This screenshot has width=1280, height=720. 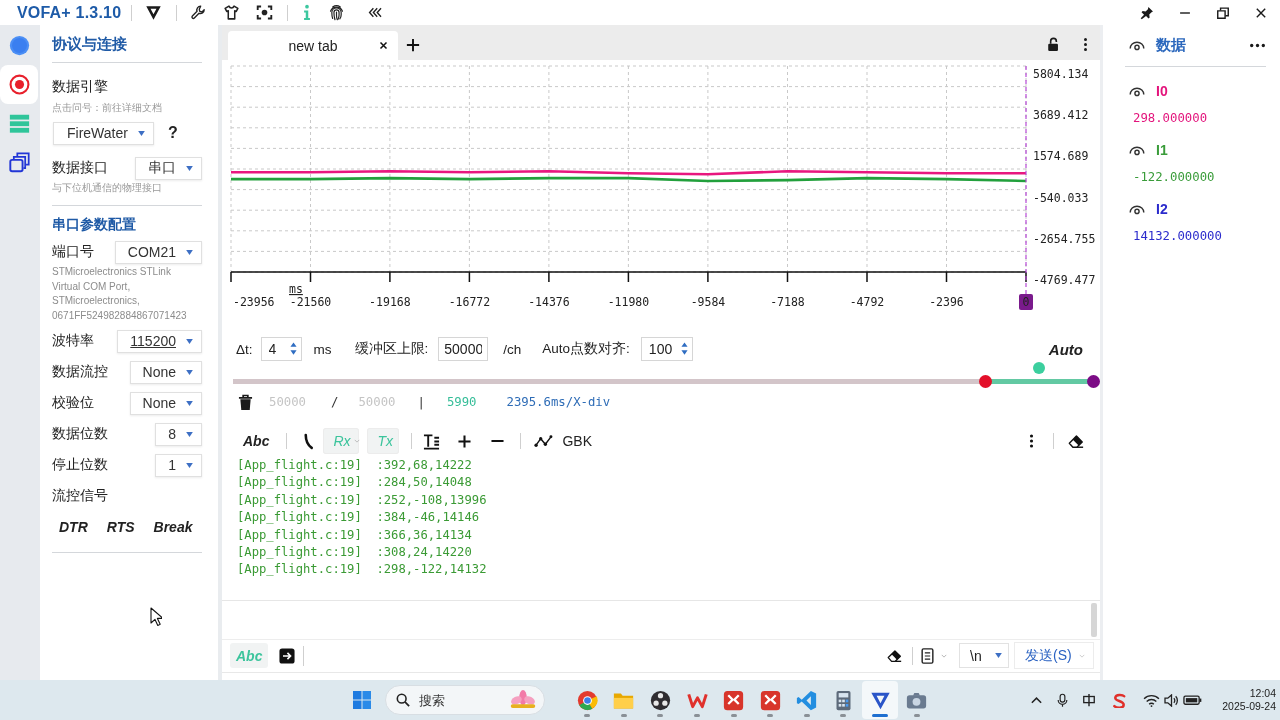 What do you see at coordinates (1026, 302) in the screenshot?
I see `cursor-label: 0` at bounding box center [1026, 302].